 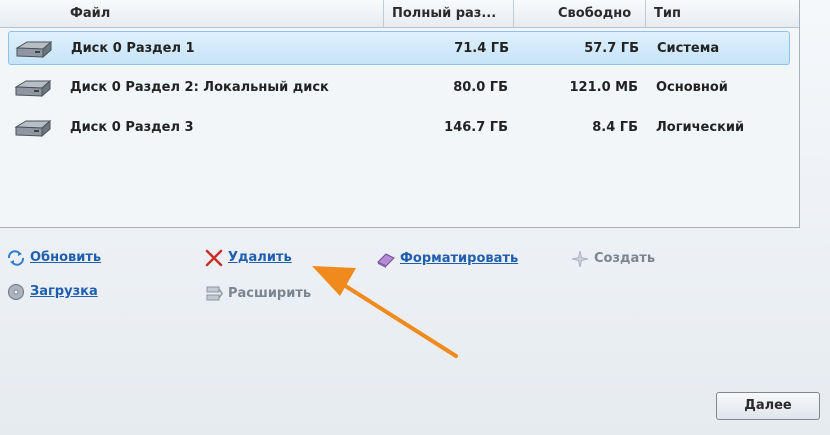 I want to click on column-header-type: Тип, so click(x=722, y=13).